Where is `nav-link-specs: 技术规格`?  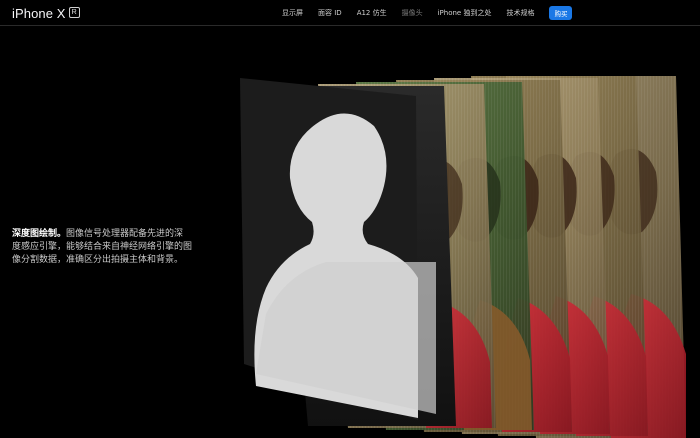 nav-link-specs: 技术规格 is located at coordinates (520, 13).